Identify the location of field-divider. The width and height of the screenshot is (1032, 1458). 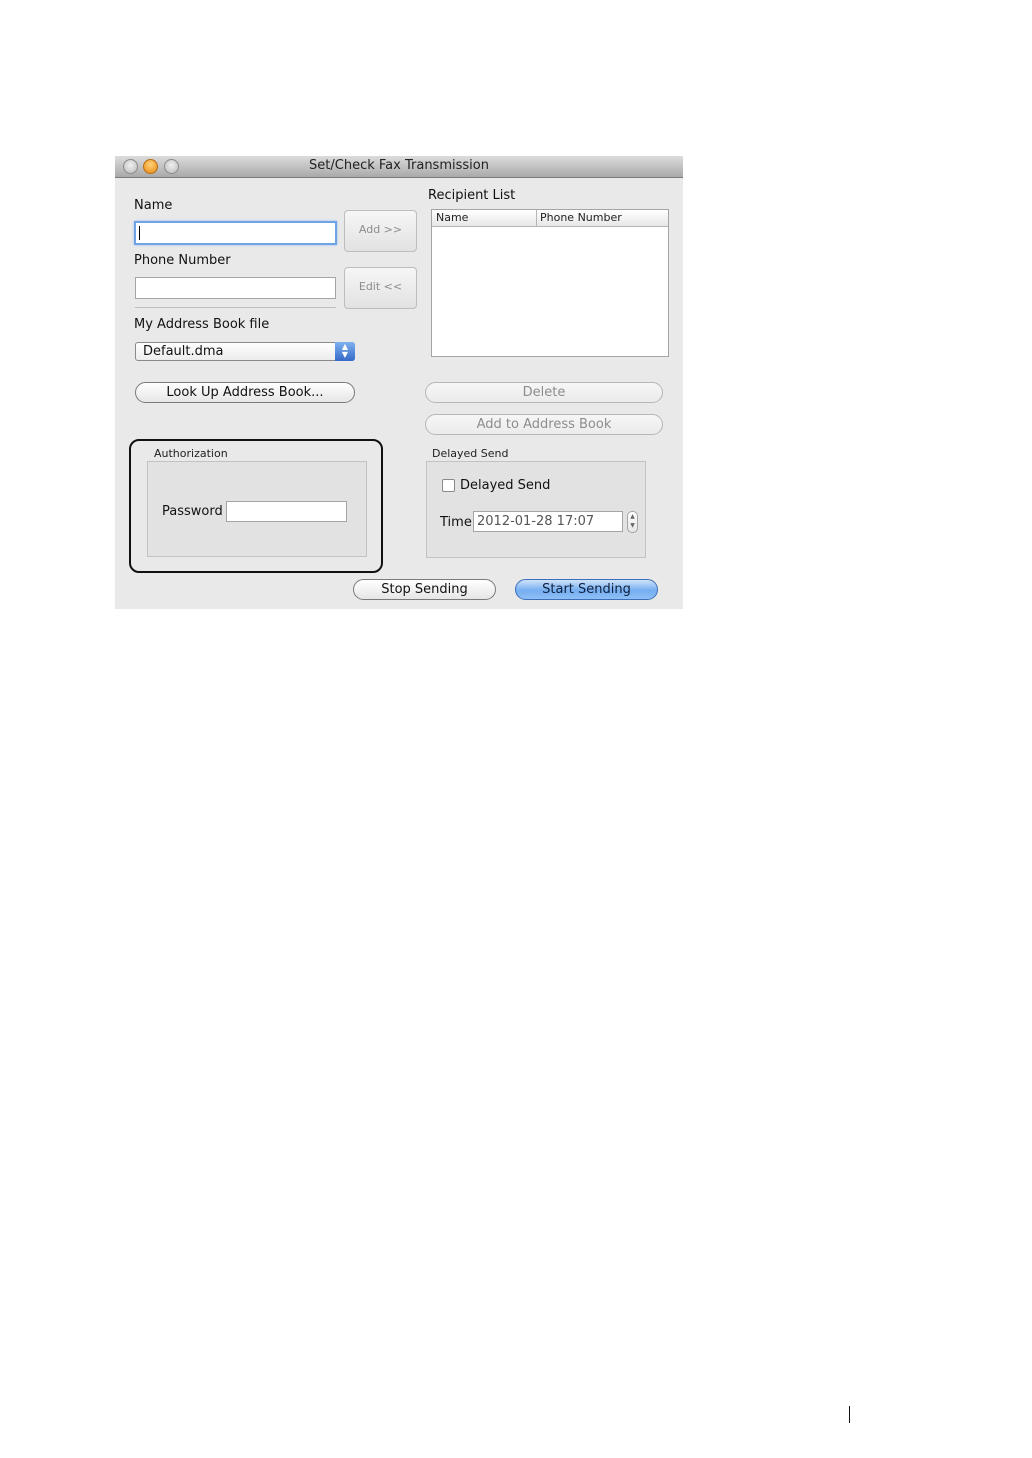
(235, 307).